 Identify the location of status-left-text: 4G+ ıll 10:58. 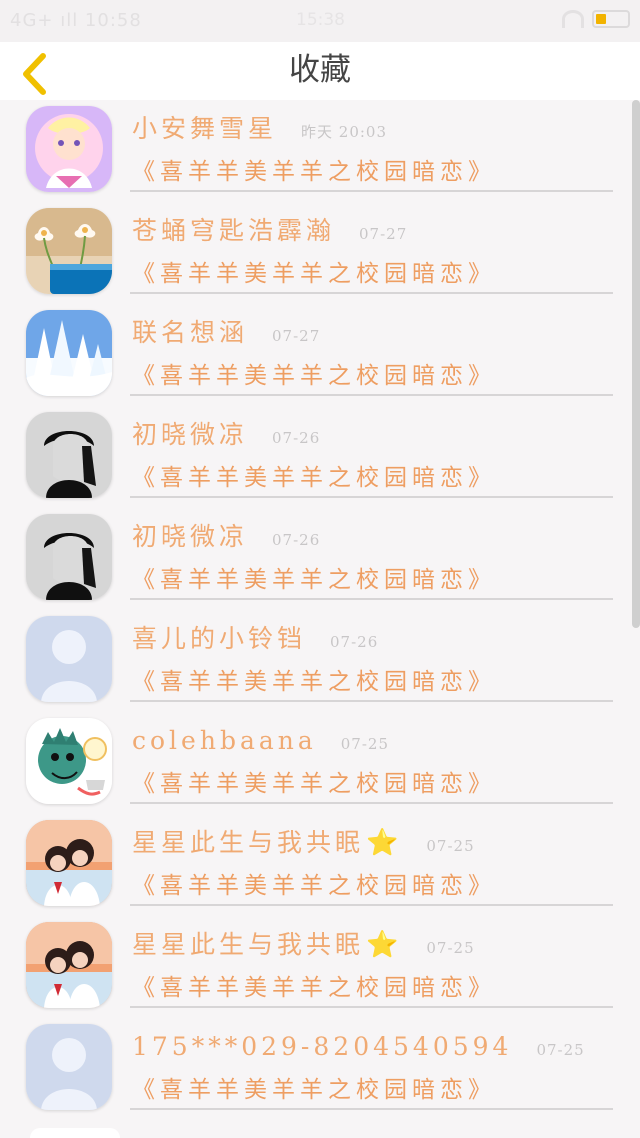
(76, 20).